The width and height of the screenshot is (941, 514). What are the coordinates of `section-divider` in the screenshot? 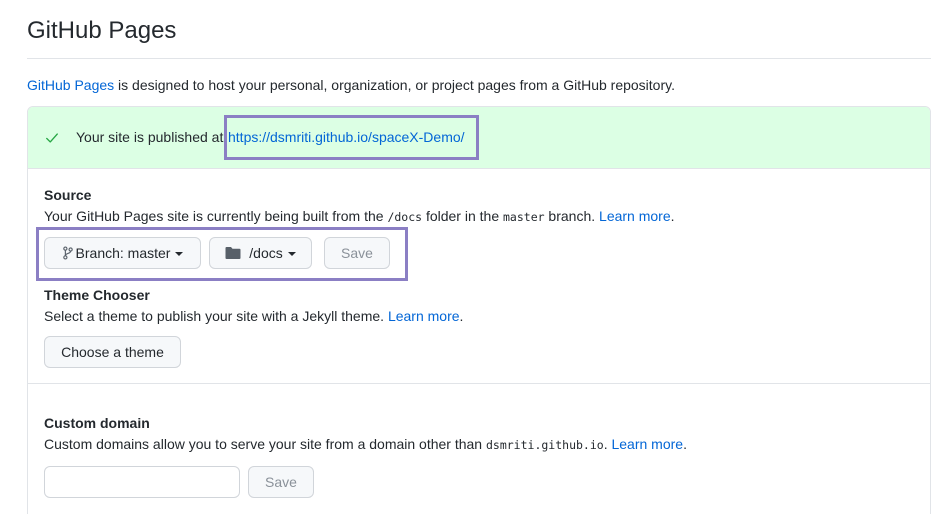 It's located at (479, 383).